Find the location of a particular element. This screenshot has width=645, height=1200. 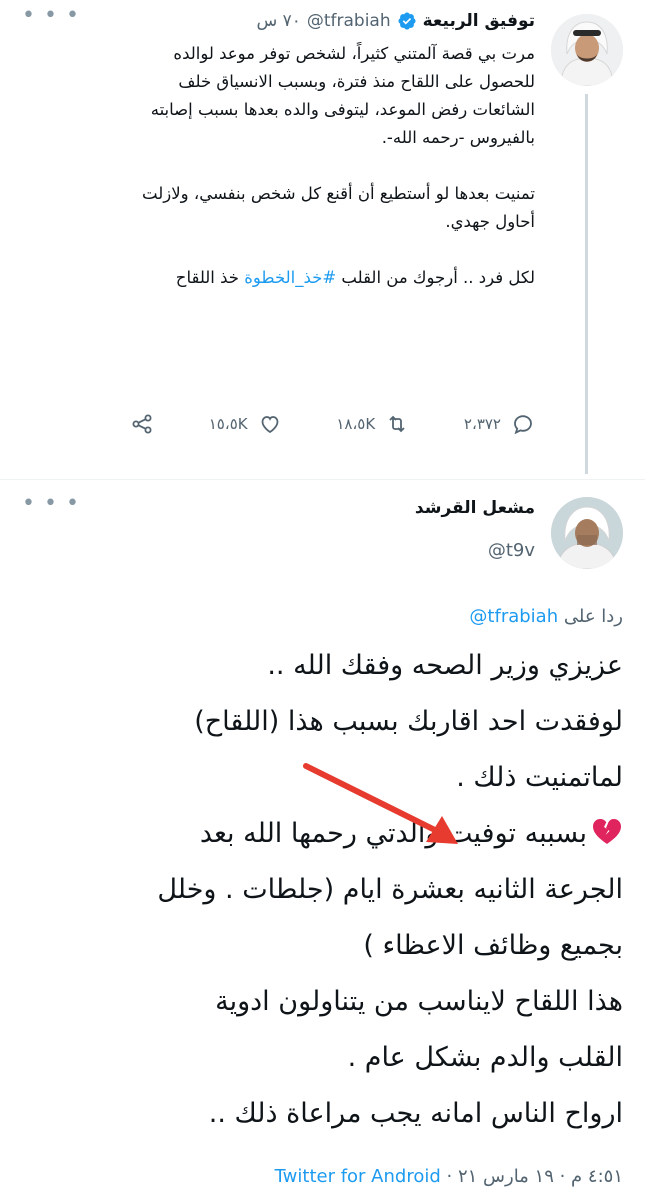

footer-timestamp: ٤:٥١ م · ١٩ مارس ٢١ · is located at coordinates (535, 1176).